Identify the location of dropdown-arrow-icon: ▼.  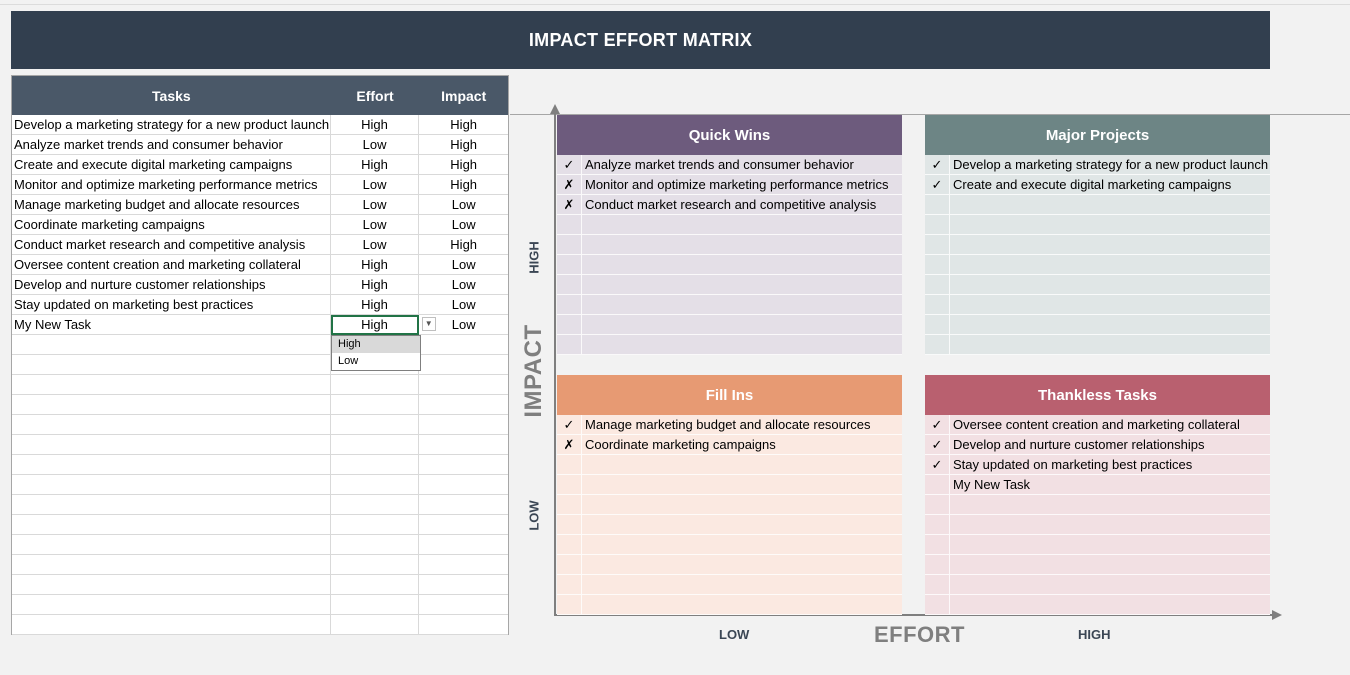
(428, 324).